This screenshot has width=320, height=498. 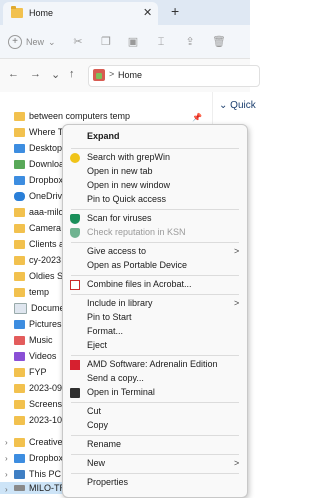 I want to click on menu-item-eject: Eject, so click(x=155, y=346).